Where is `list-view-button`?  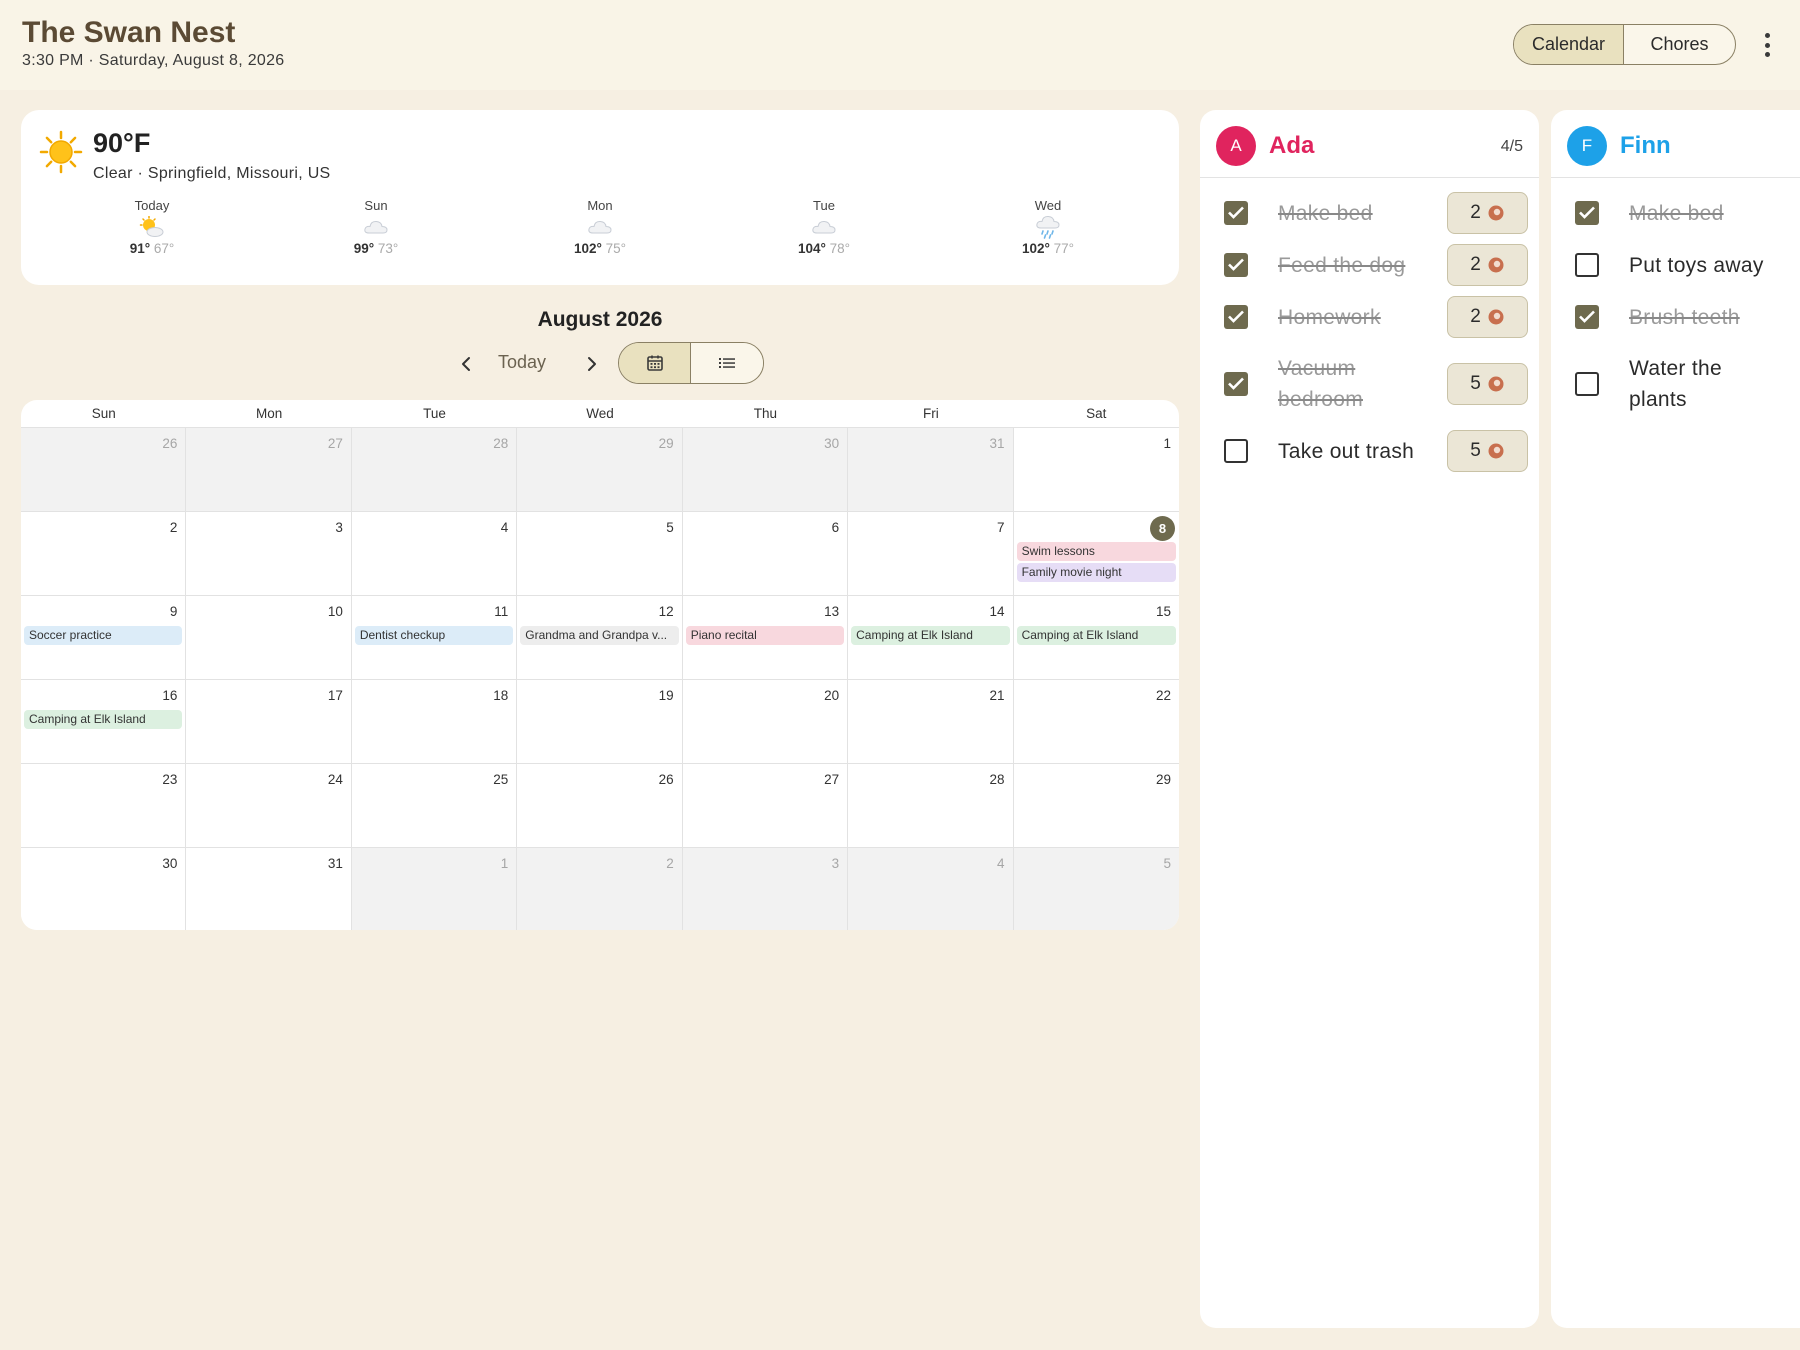 list-view-button is located at coordinates (727, 363).